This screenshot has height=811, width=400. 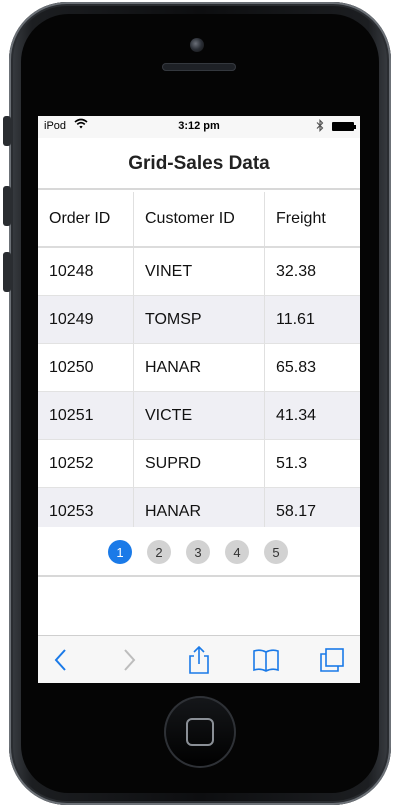 I want to click on home-square-icon, so click(x=200, y=732).